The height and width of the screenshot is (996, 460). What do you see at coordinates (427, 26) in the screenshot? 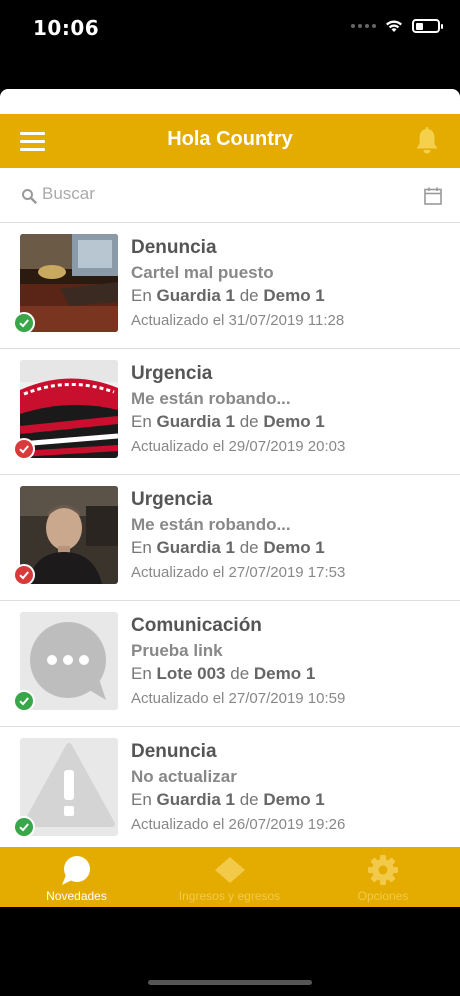
I see `battery-icon` at bounding box center [427, 26].